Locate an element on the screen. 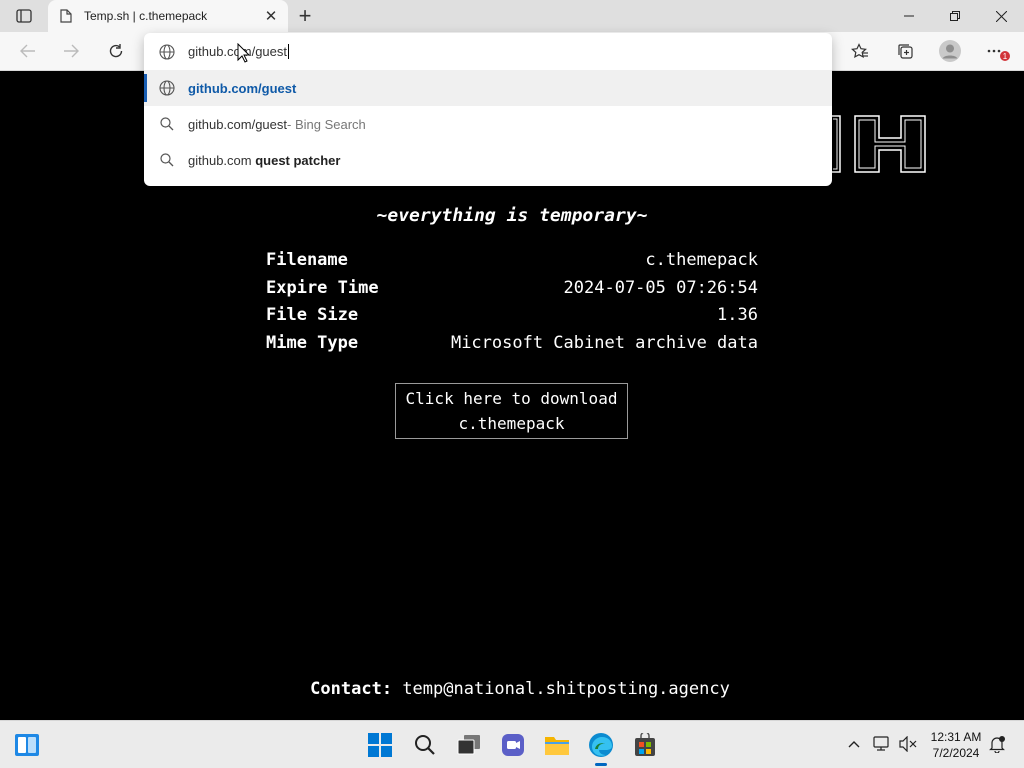 The width and height of the screenshot is (1024, 768). start-icon is located at coordinates (380, 745).